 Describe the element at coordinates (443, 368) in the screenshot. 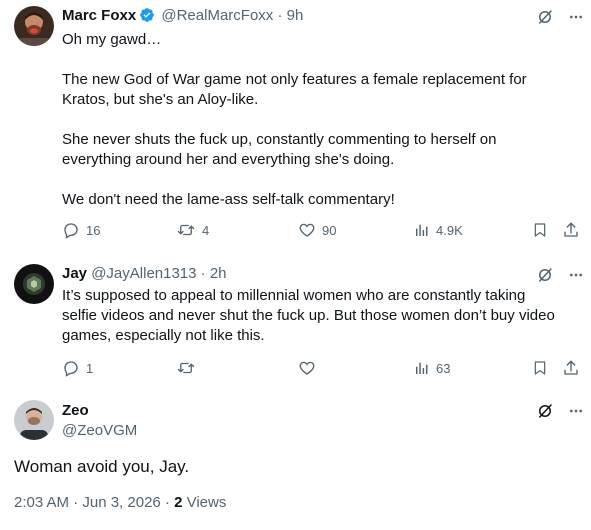

I see `views-count: 63` at that location.